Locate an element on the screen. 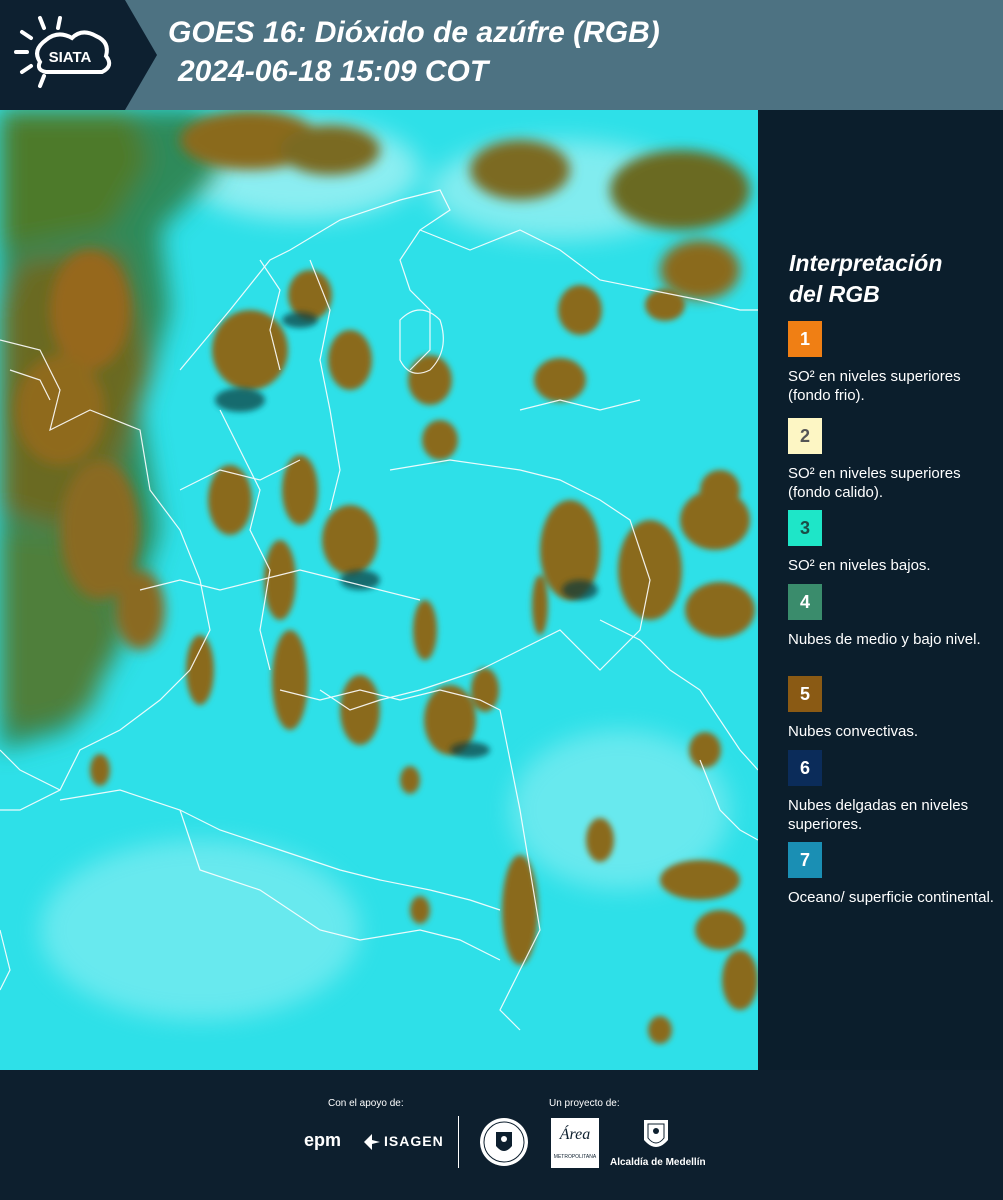 This screenshot has width=1003, height=1200. legend-item-7: 7 Oceano/ superficie continental. is located at coordinates (893, 874).